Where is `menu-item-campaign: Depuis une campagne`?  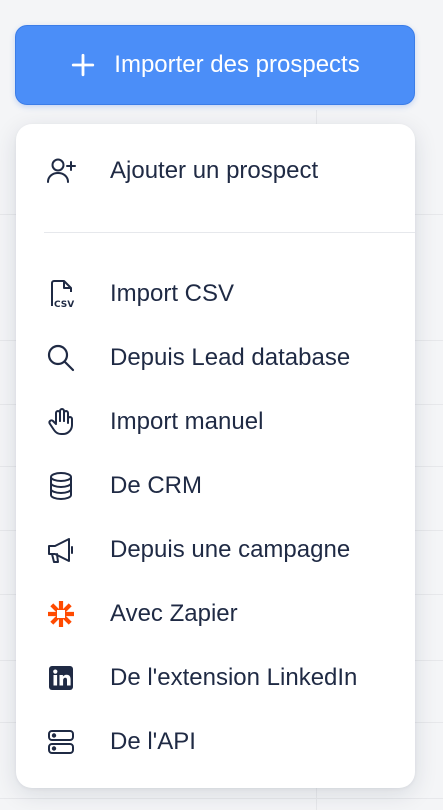 menu-item-campaign: Depuis une campagne is located at coordinates (215, 550).